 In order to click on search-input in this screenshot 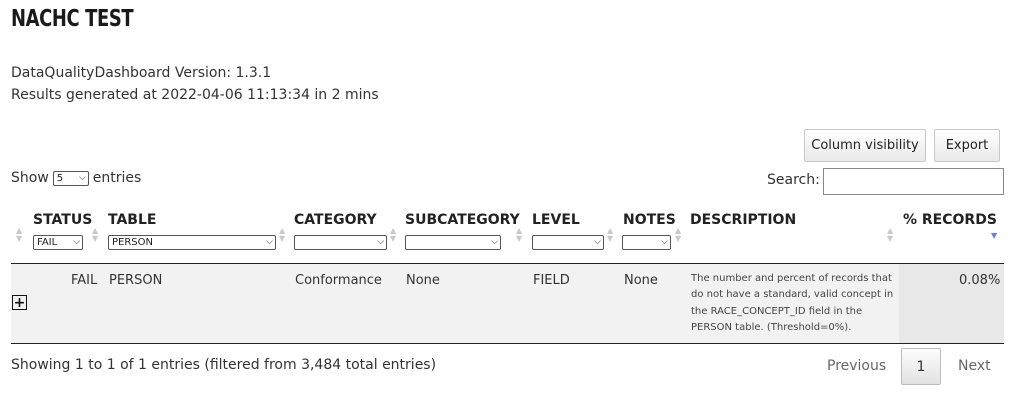, I will do `click(913, 181)`.